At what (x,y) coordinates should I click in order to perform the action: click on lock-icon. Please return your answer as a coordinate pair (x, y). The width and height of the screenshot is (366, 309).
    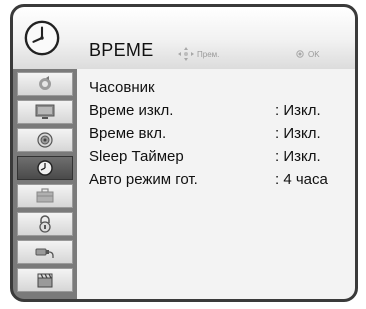
    Looking at the image, I should click on (45, 224).